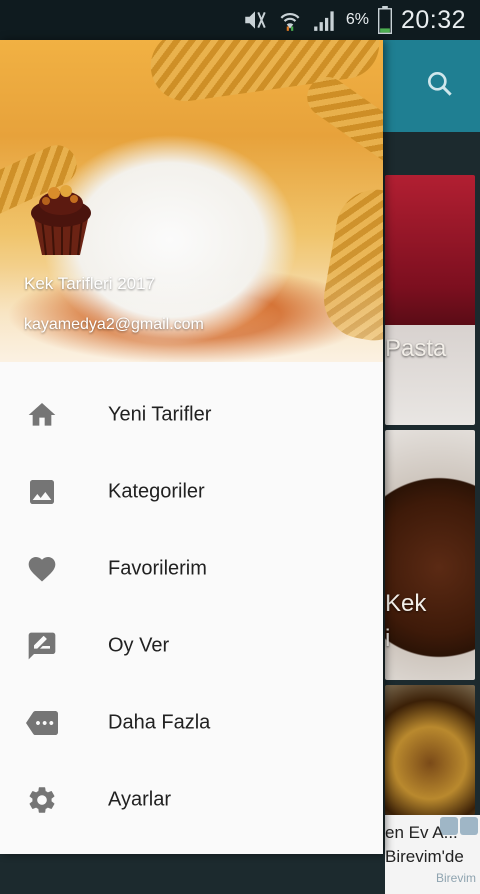 This screenshot has height=894, width=480. Describe the element at coordinates (191, 645) in the screenshot. I see `menu-item-oy-ver: Oy Ver` at that location.